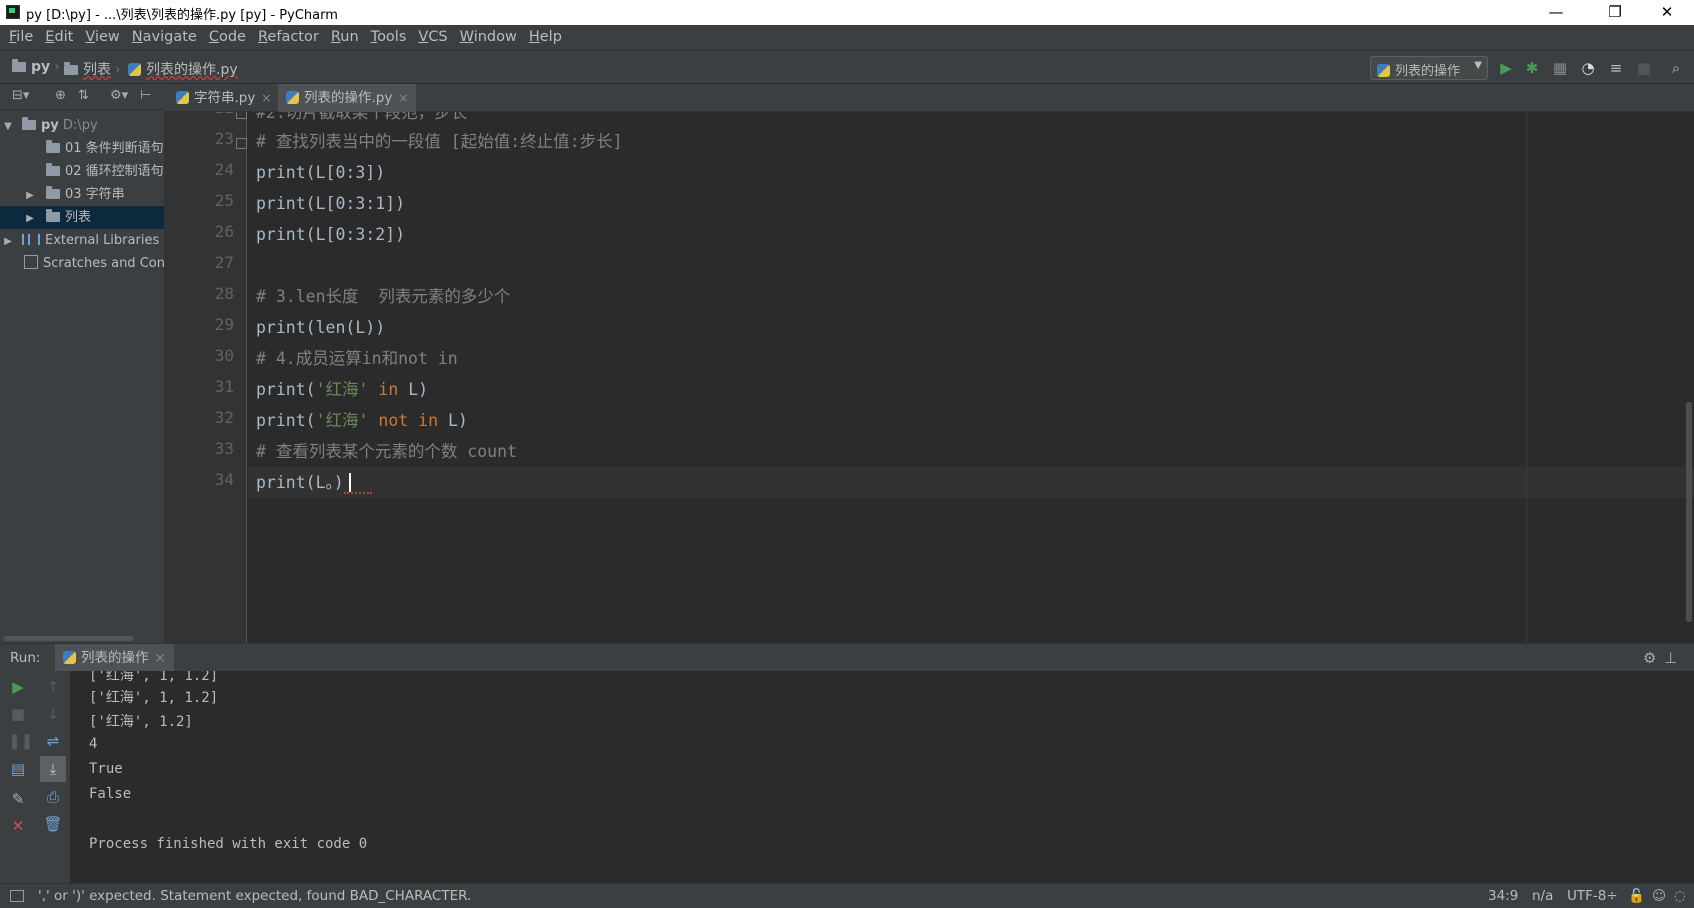 The image size is (1694, 908). Describe the element at coordinates (1689, 512) in the screenshot. I see `editor-vertical-scrollbar` at that location.